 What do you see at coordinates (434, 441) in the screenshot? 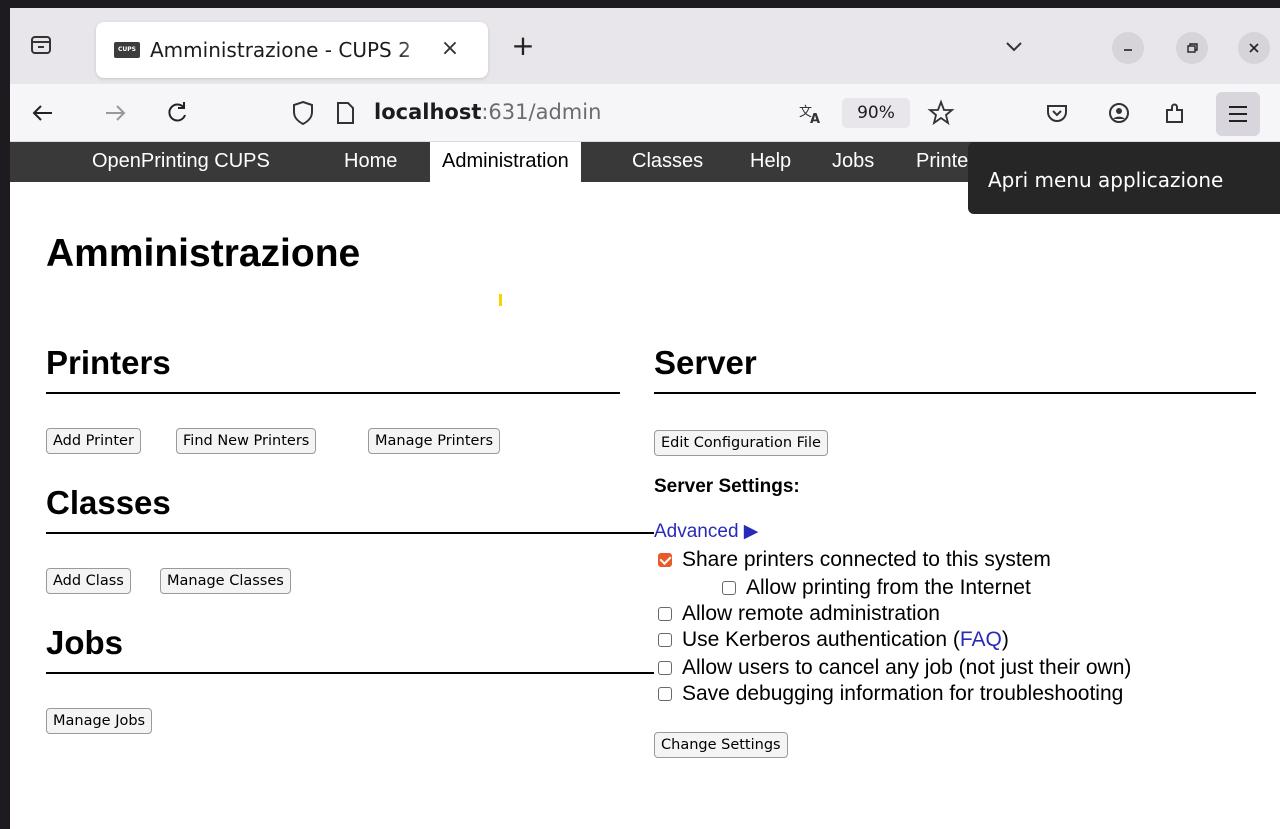
I see `manage-printers-button: Manage Printers` at bounding box center [434, 441].